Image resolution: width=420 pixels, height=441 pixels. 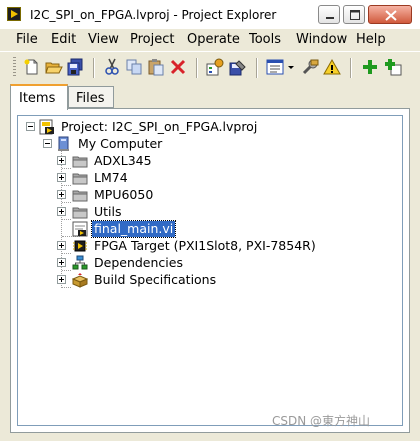 What do you see at coordinates (14, 67) in the screenshot?
I see `toolbar-grip` at bounding box center [14, 67].